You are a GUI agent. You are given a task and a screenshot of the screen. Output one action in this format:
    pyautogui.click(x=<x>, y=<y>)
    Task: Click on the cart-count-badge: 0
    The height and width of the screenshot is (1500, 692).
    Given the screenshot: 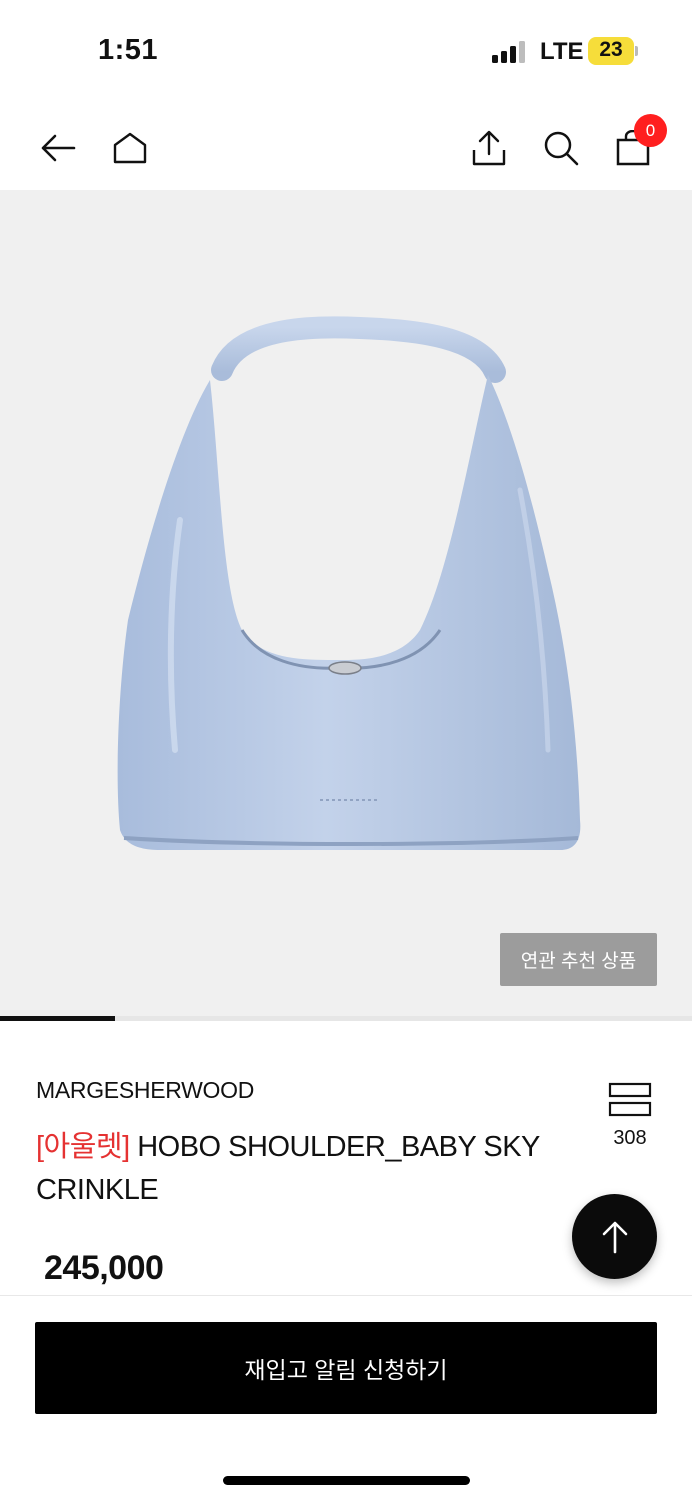 What is the action you would take?
    pyautogui.click(x=650, y=130)
    